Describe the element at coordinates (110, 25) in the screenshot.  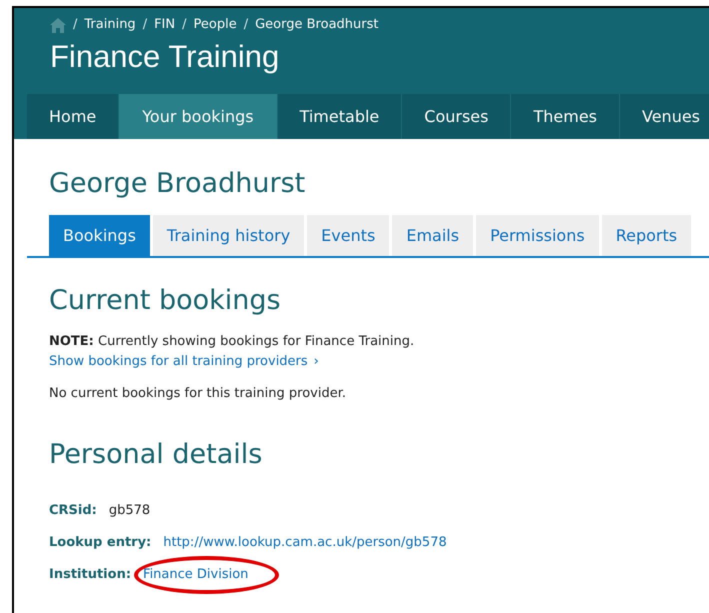
I see `breadcrumb-link: Training` at that location.